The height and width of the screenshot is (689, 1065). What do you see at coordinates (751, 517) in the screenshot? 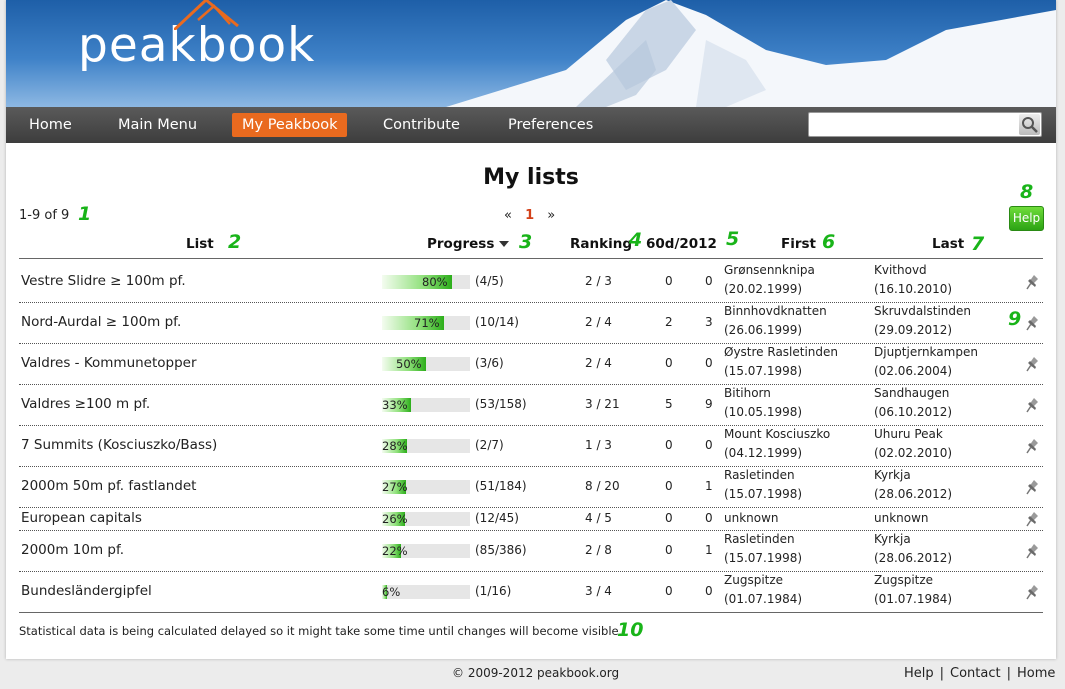
I see `first-peak-name: unknown` at bounding box center [751, 517].